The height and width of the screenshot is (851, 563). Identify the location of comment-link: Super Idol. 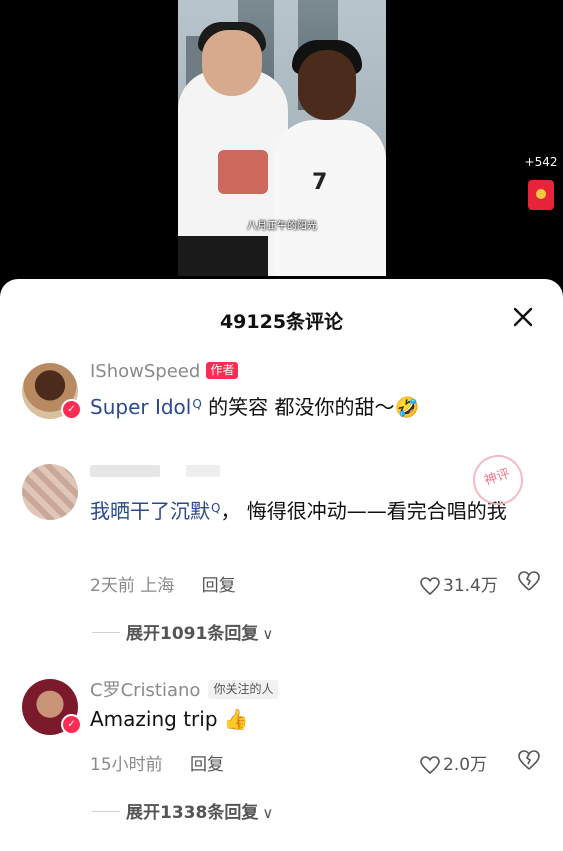
(140, 407).